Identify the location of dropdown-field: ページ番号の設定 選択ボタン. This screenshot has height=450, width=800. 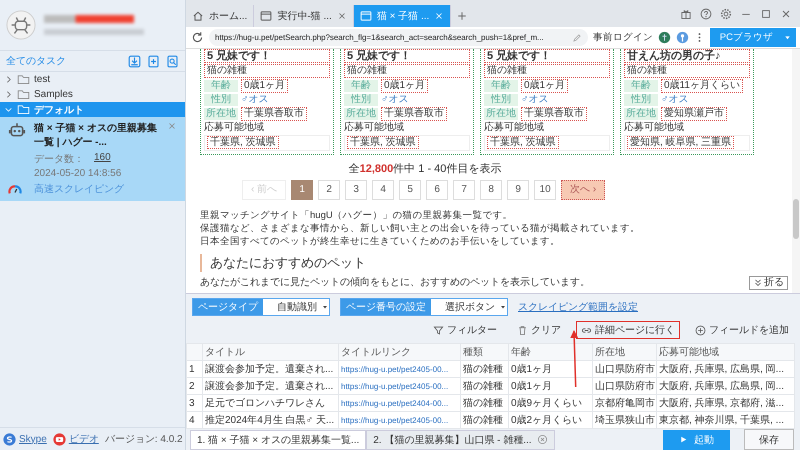
(424, 307).